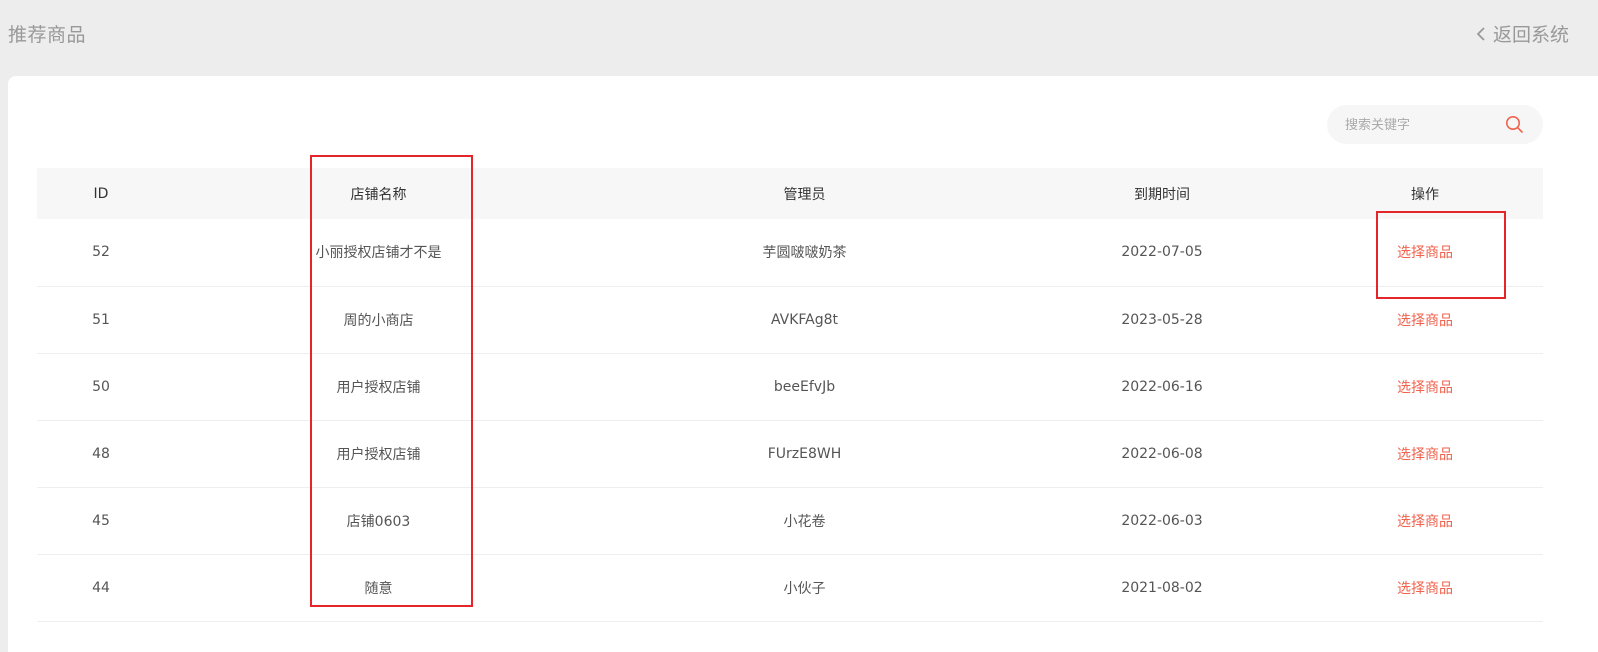  What do you see at coordinates (1514, 124) in the screenshot?
I see `search-icon` at bounding box center [1514, 124].